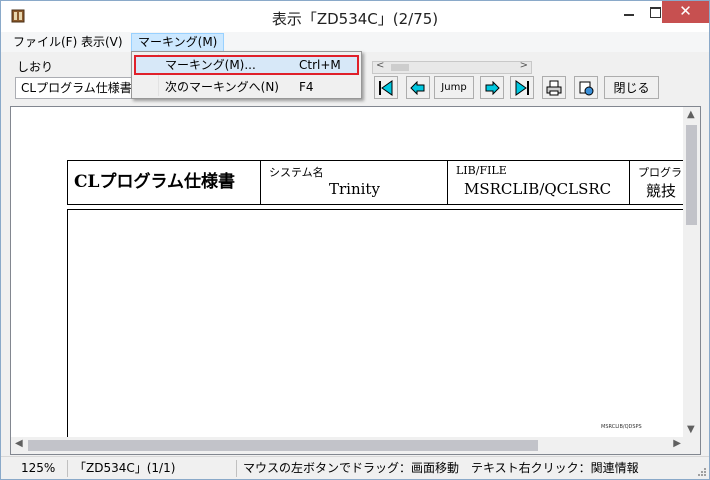  What do you see at coordinates (380, 65) in the screenshot?
I see `scroll-left-icon: <` at bounding box center [380, 65].